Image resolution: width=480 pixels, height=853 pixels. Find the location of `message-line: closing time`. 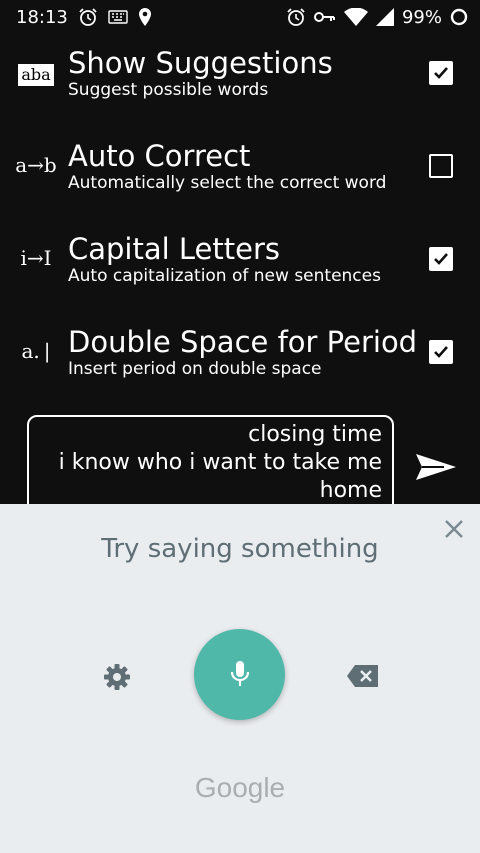

message-line: closing time is located at coordinates (315, 434).